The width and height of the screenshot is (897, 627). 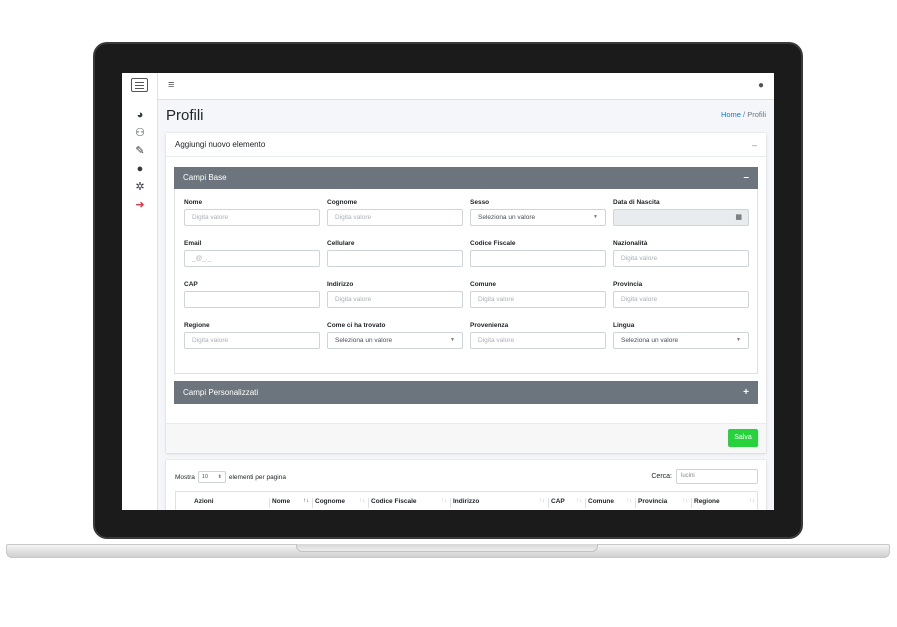 I want to click on field-label: Indirizzo, so click(x=340, y=284).